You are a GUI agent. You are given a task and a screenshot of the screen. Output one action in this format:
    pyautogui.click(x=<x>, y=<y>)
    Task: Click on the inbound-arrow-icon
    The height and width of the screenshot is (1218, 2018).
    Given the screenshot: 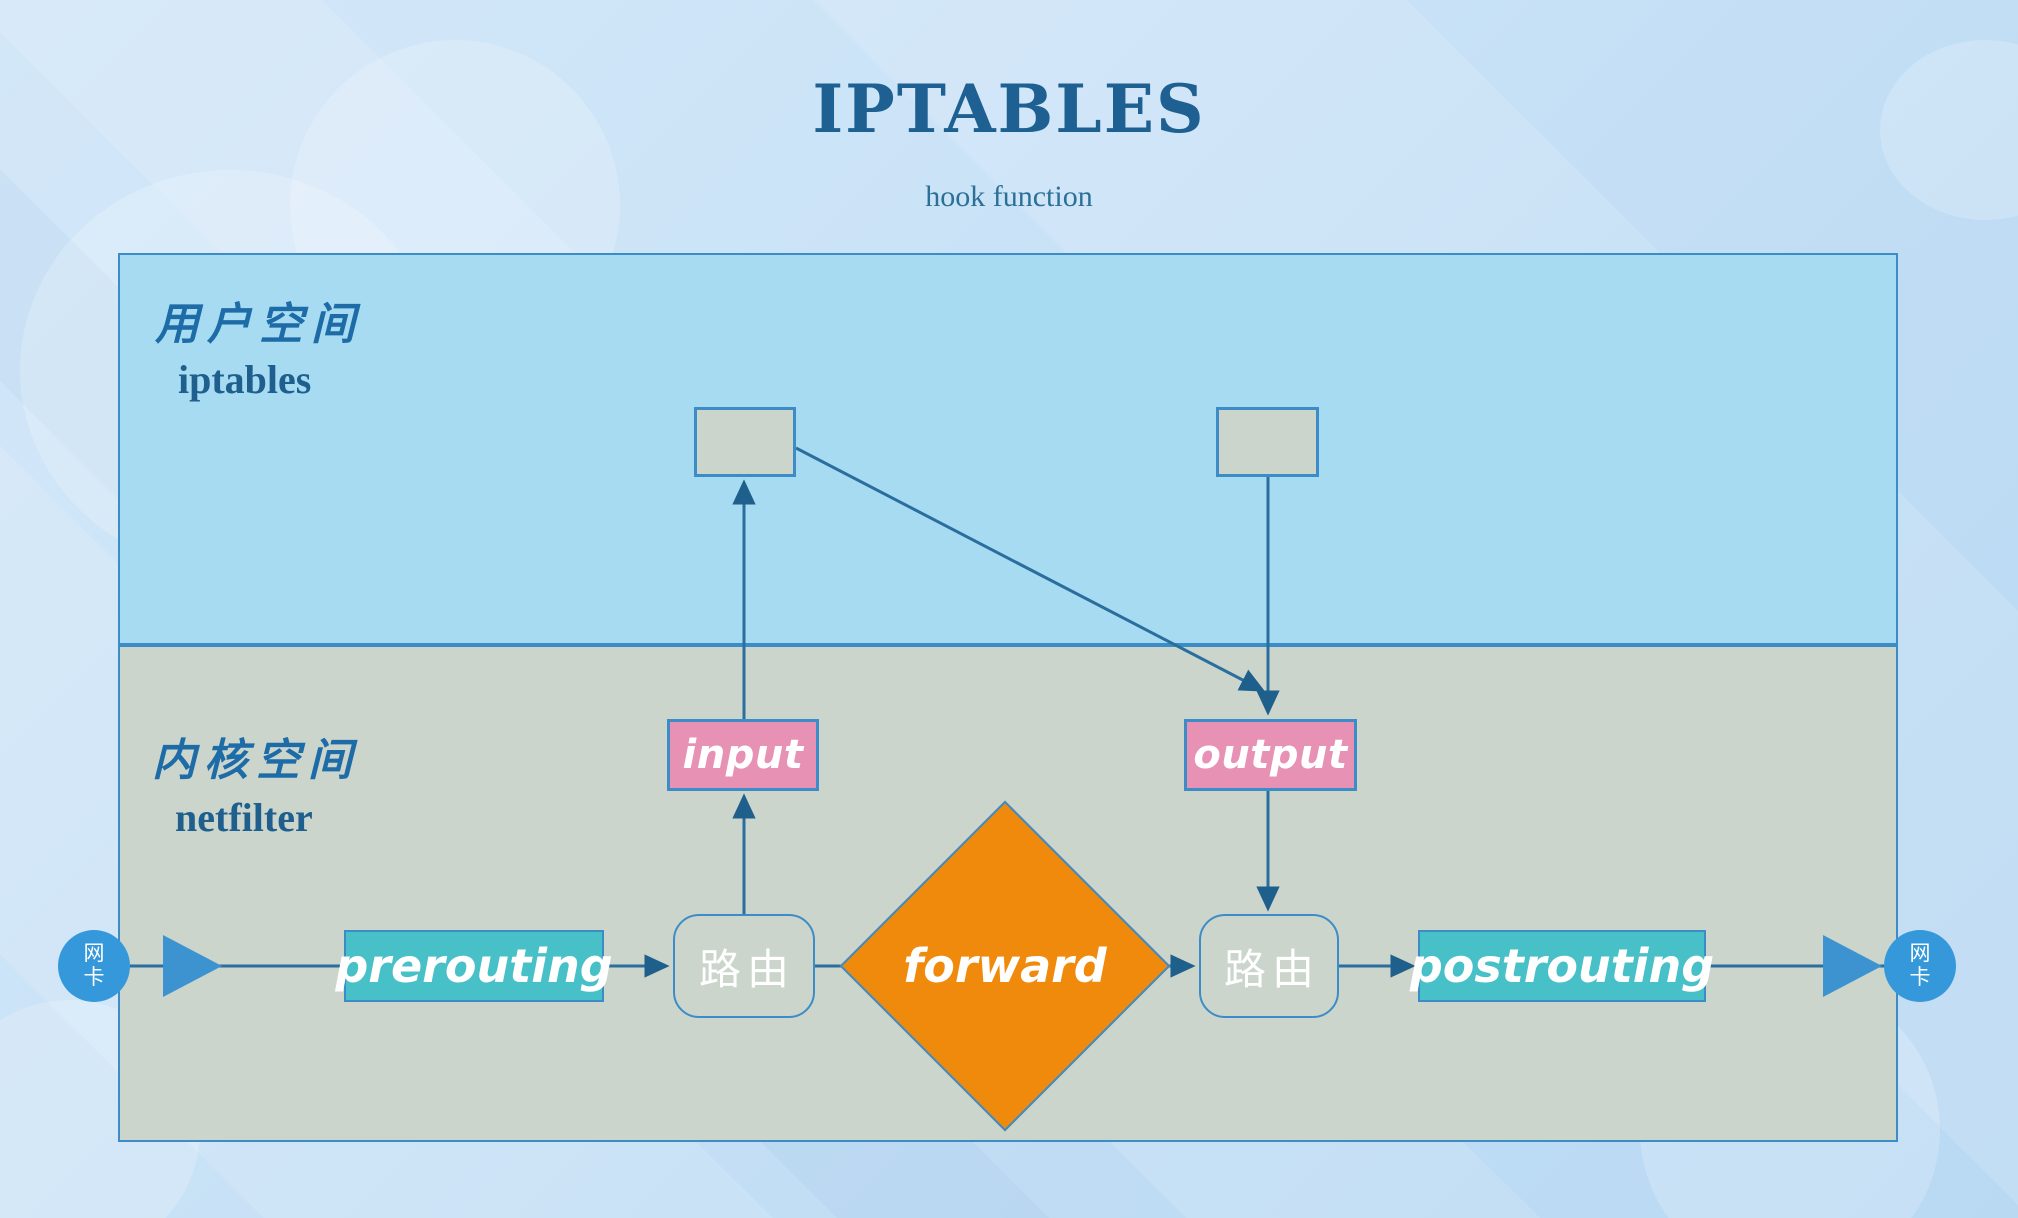 What is the action you would take?
    pyautogui.click(x=192, y=966)
    